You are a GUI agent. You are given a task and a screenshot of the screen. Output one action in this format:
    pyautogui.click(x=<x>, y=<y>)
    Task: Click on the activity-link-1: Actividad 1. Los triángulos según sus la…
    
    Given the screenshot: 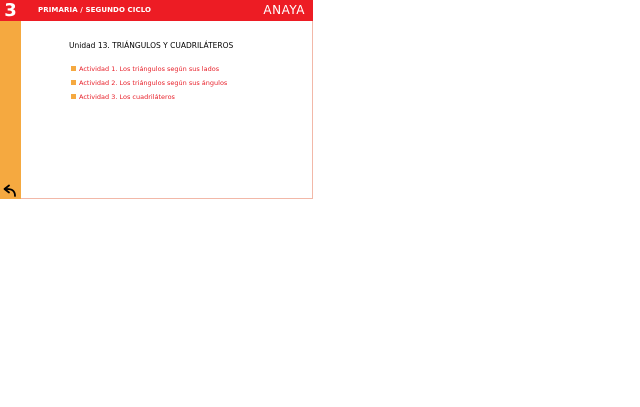 What is the action you would take?
    pyautogui.click(x=149, y=67)
    